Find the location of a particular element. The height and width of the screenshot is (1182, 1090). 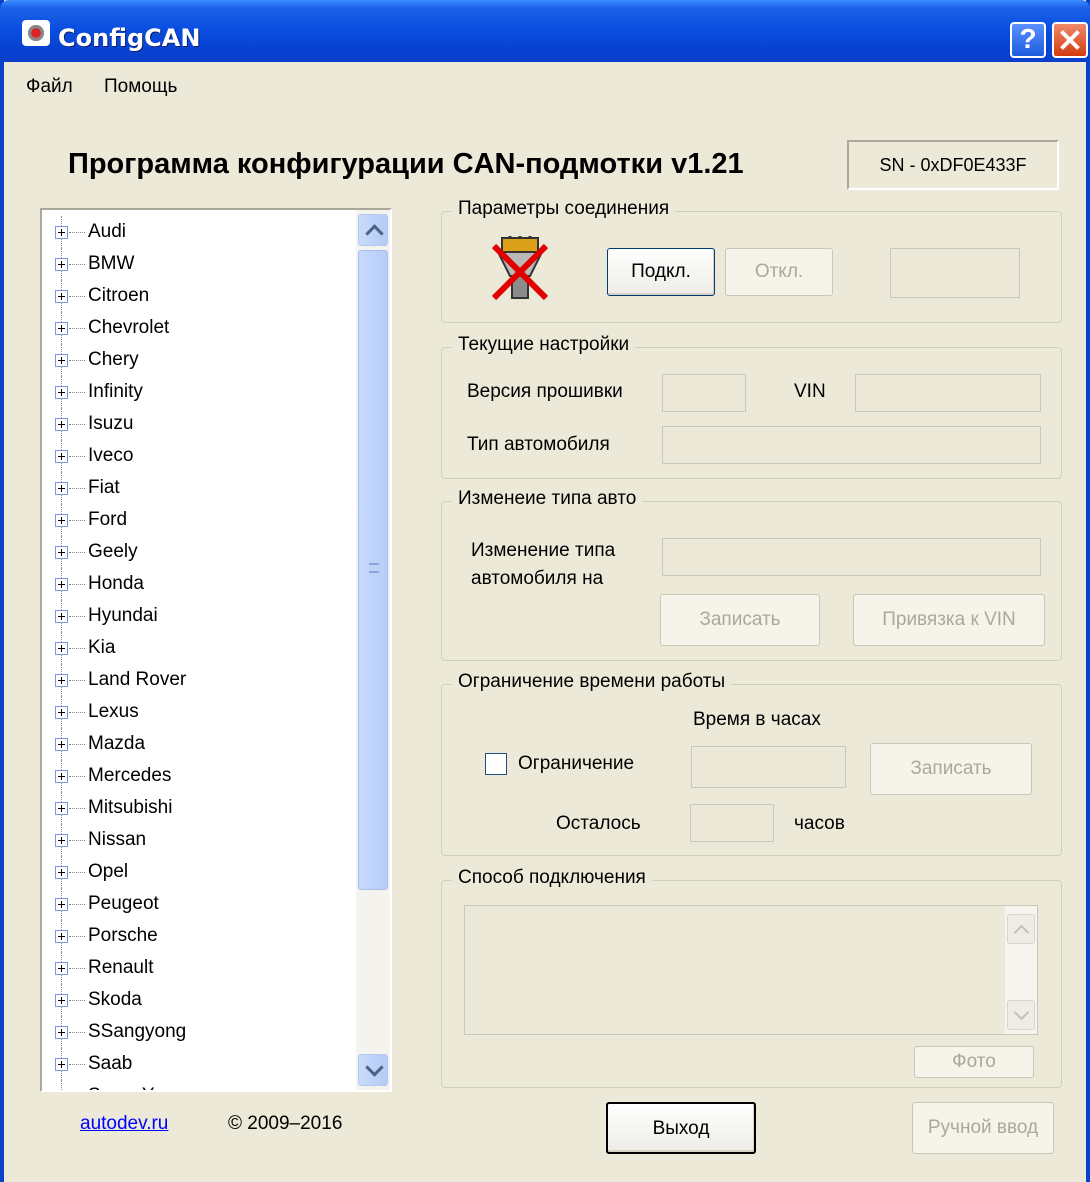

tree-item-label: Mazda is located at coordinates (117, 743).